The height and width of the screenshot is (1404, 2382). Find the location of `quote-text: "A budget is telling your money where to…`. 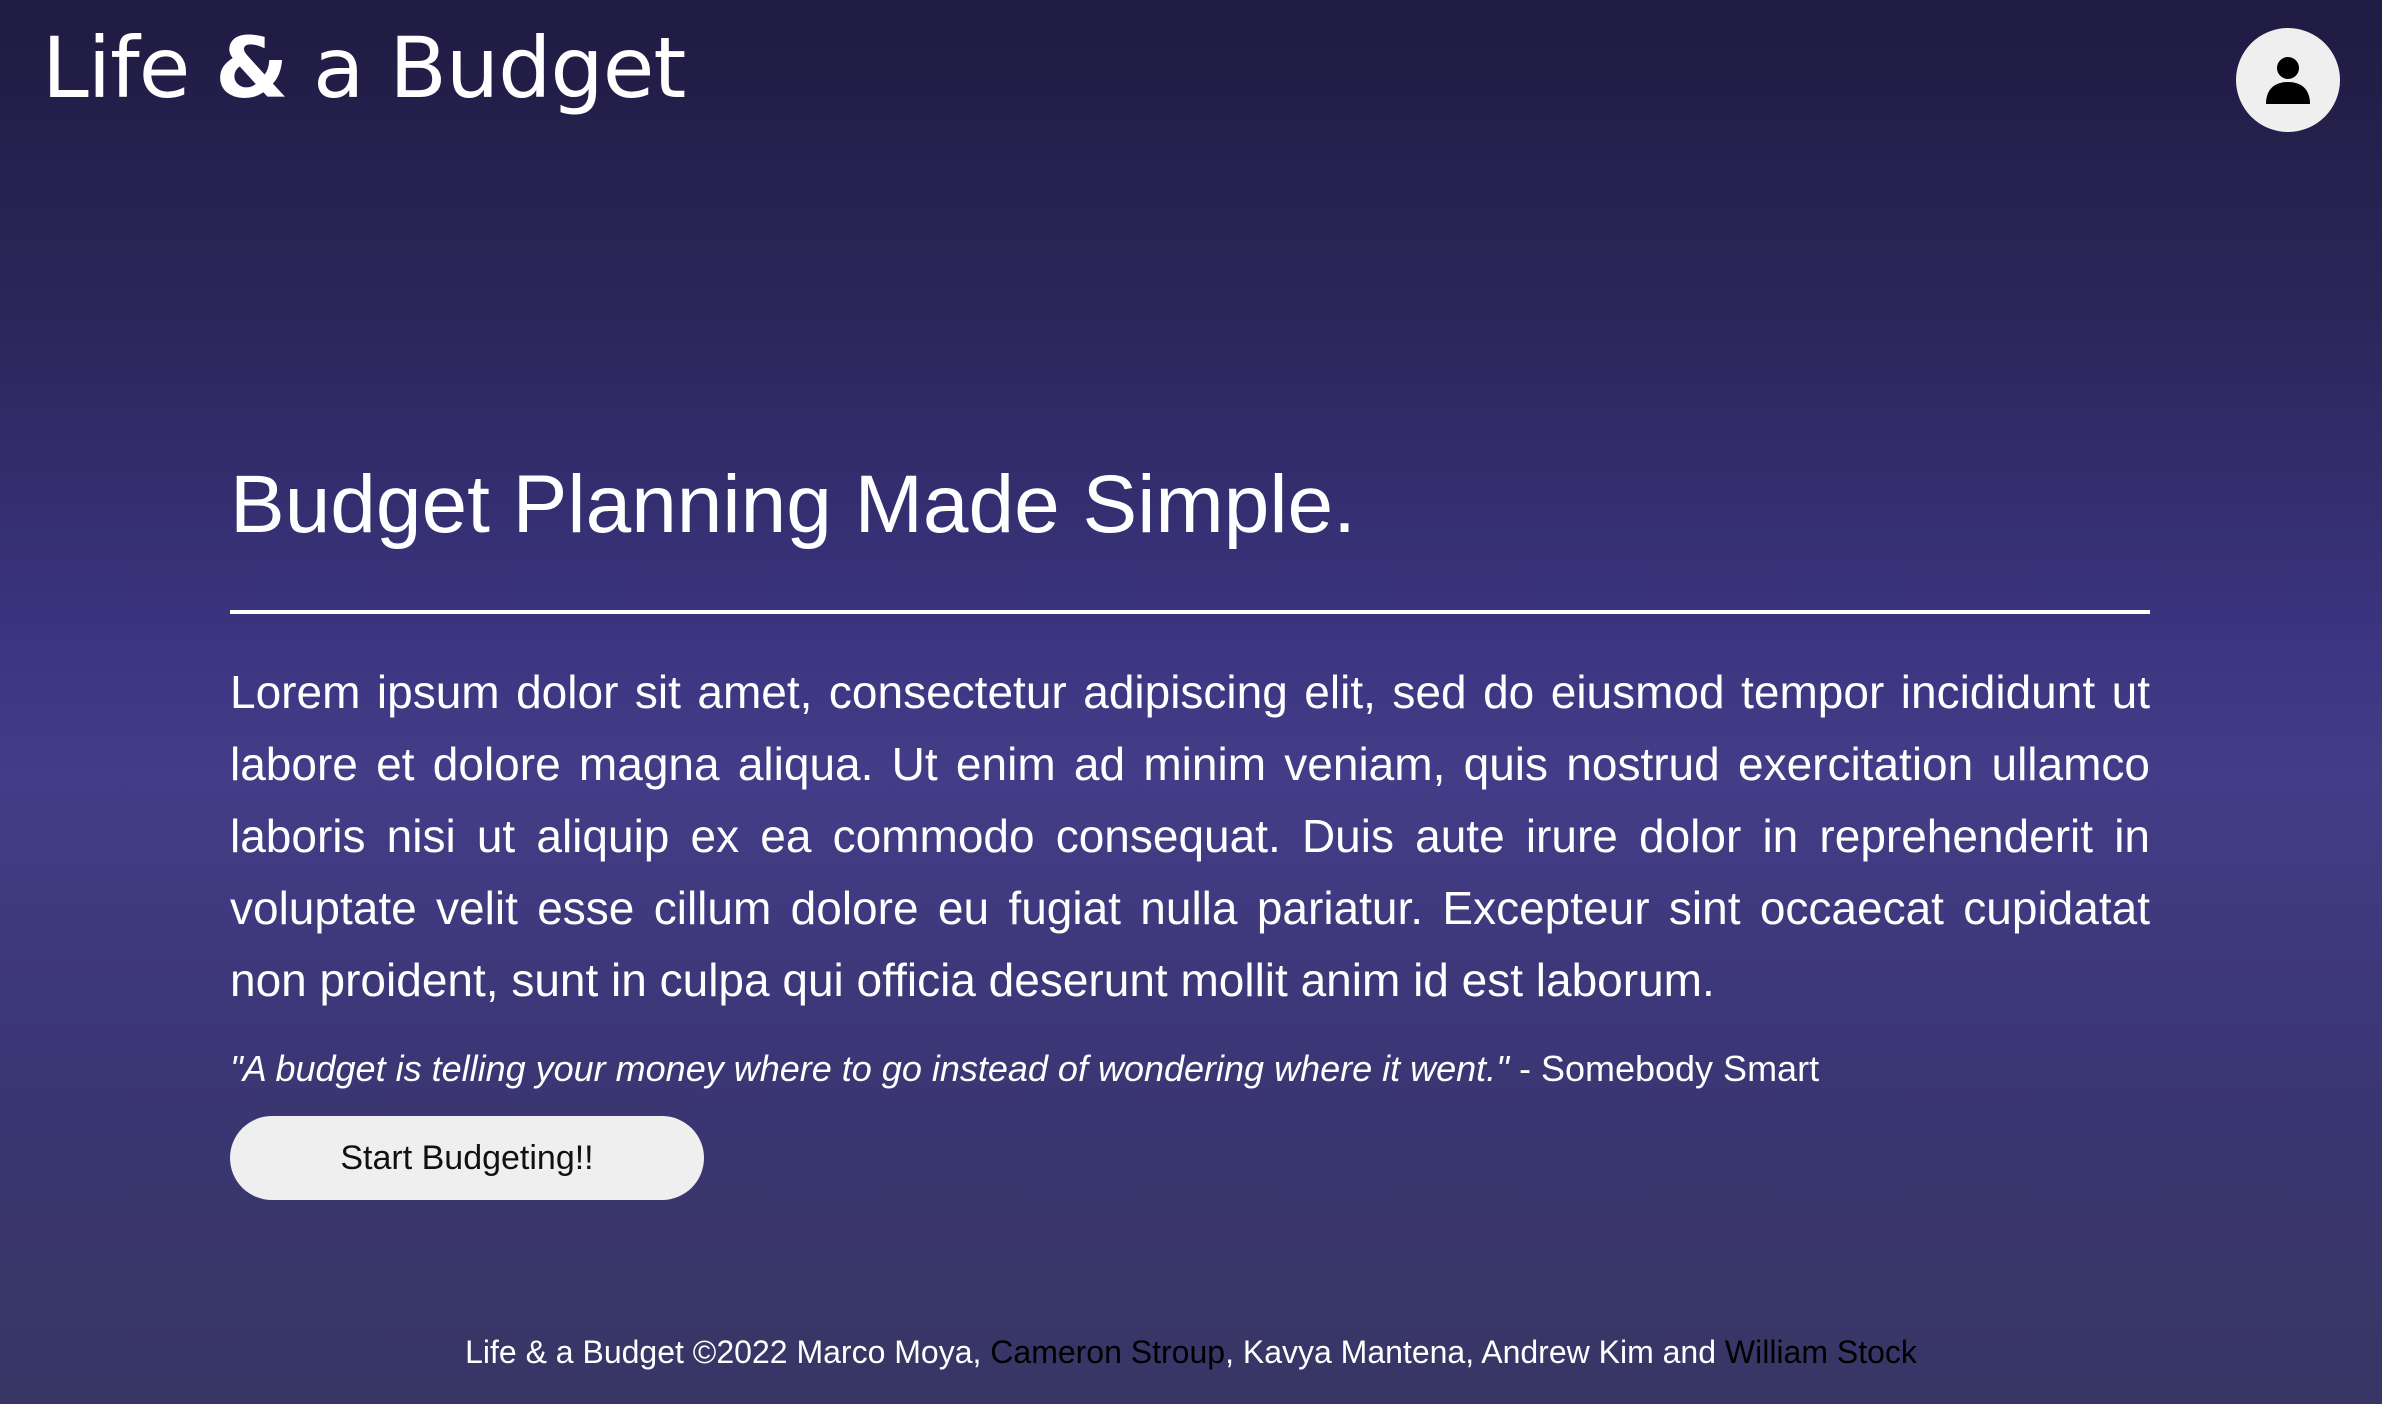

quote-text: "A budget is telling your money where to… is located at coordinates (869, 1068).